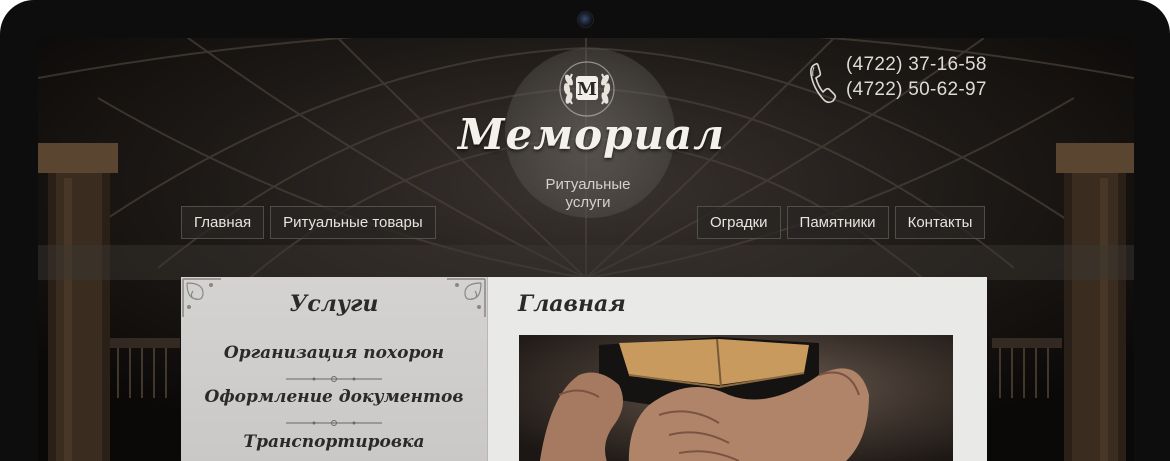 Image resolution: width=1170 pixels, height=461 pixels. Describe the element at coordinates (739, 222) in the screenshot. I see `nav-item-fences: Оградки` at that location.